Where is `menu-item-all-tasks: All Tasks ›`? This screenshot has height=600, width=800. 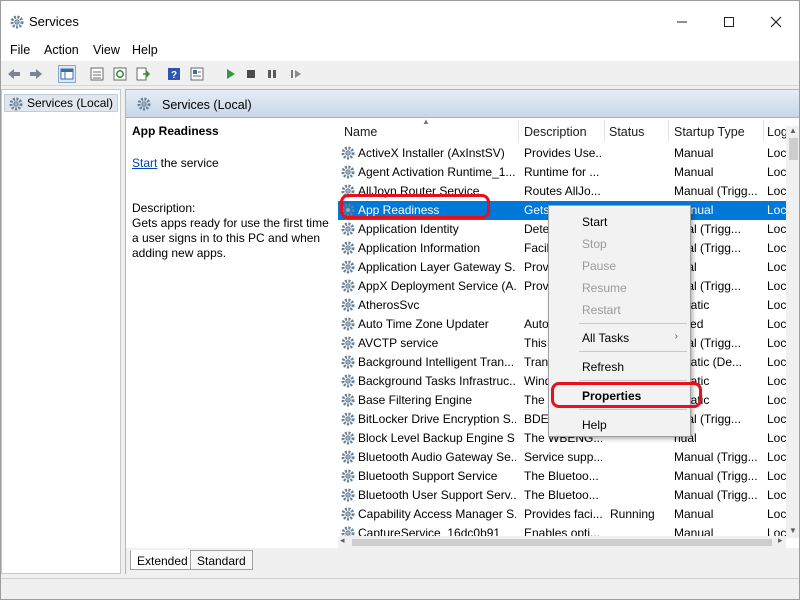 menu-item-all-tasks: All Tasks › is located at coordinates (619, 338).